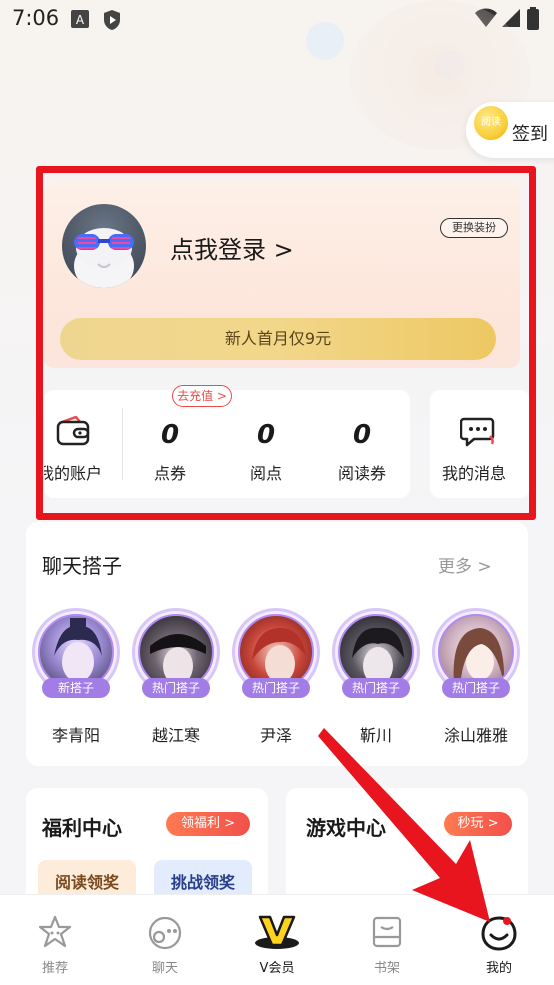  What do you see at coordinates (475, 735) in the screenshot?
I see `partner-name: 涂山雅雅` at bounding box center [475, 735].